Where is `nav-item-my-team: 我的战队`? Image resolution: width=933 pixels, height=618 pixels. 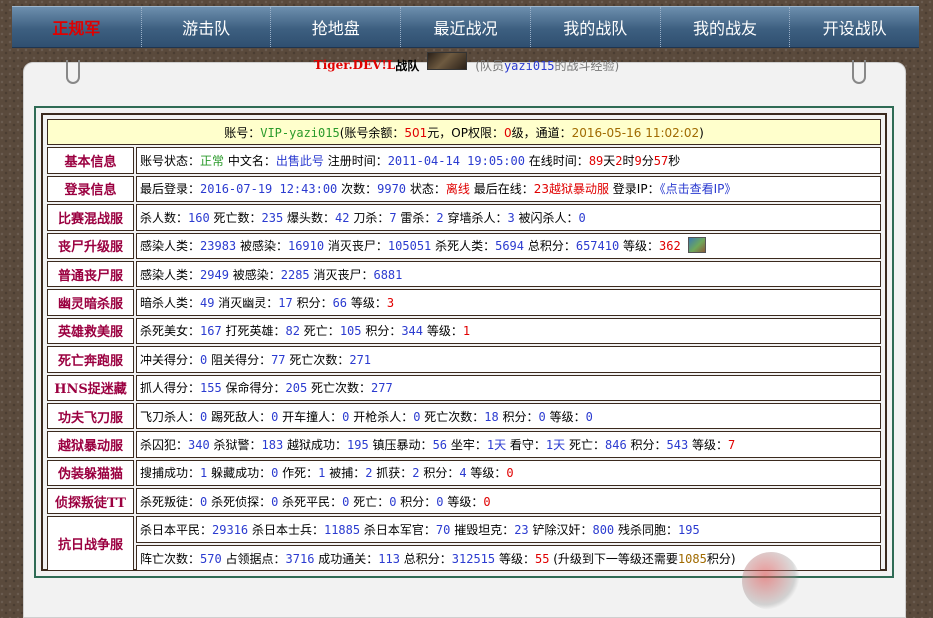
nav-item-my-team: 我的战队 is located at coordinates (596, 27).